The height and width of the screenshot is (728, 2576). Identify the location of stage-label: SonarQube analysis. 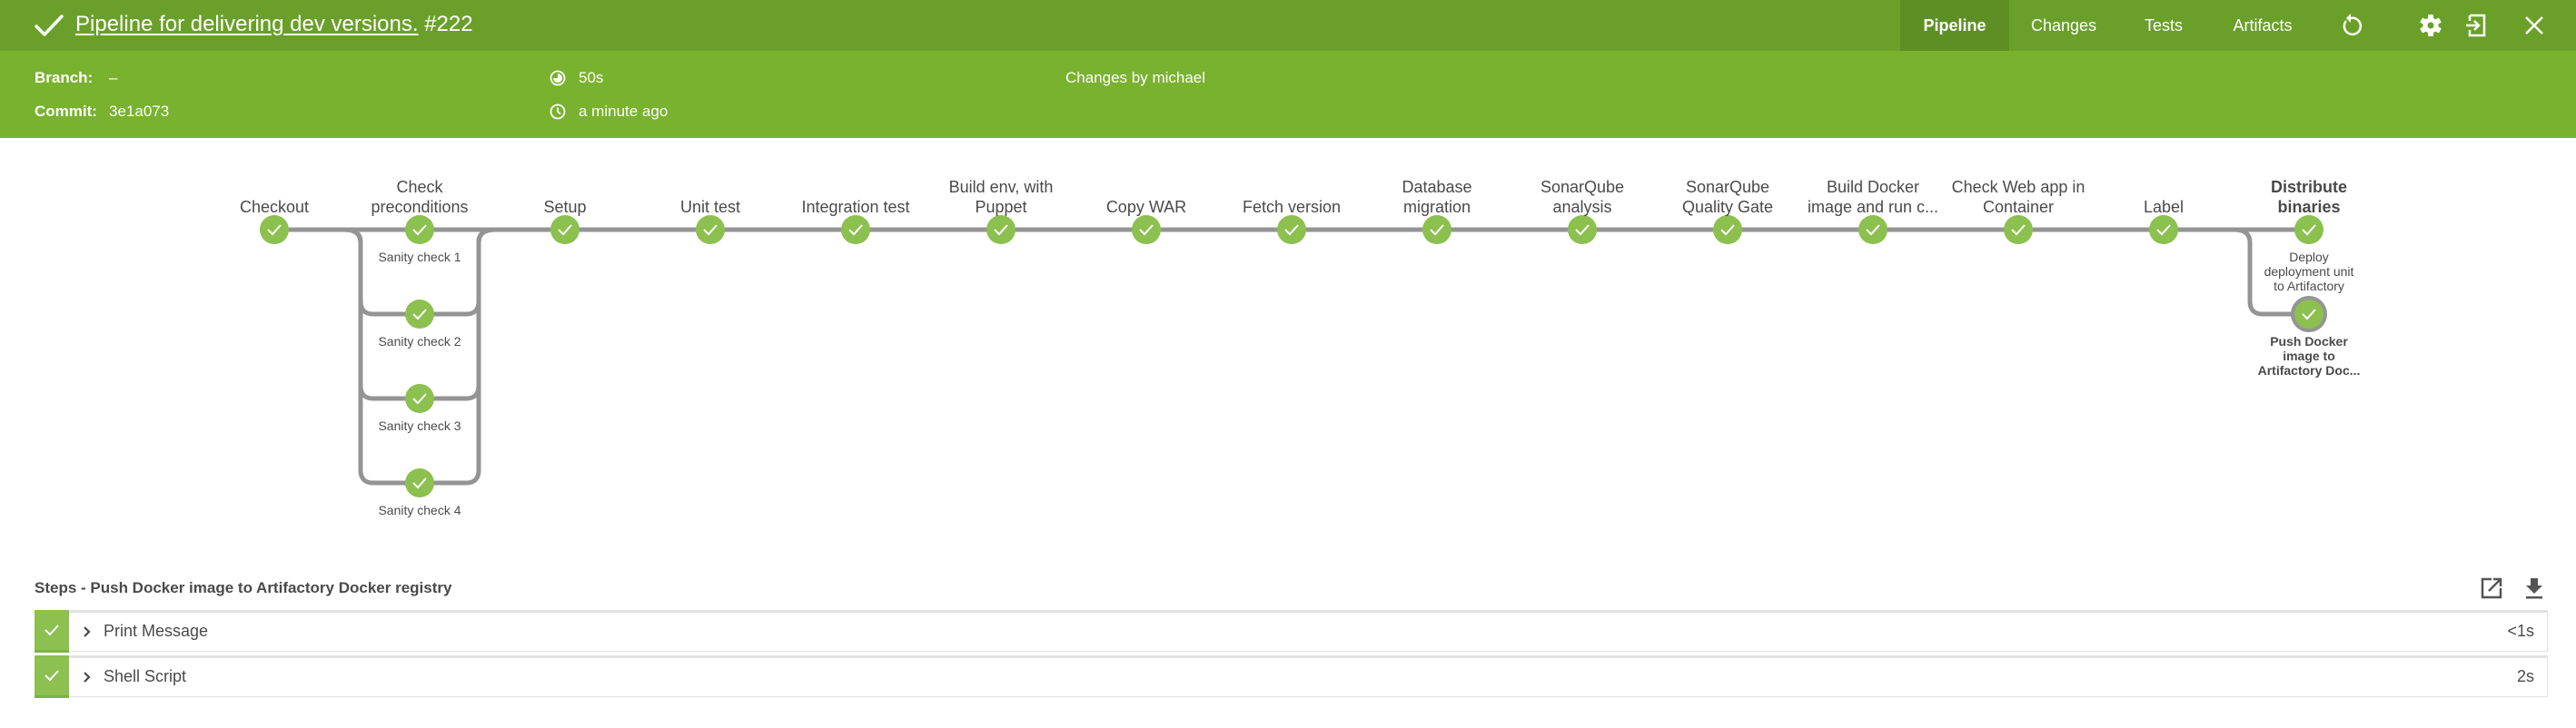
(1582, 197).